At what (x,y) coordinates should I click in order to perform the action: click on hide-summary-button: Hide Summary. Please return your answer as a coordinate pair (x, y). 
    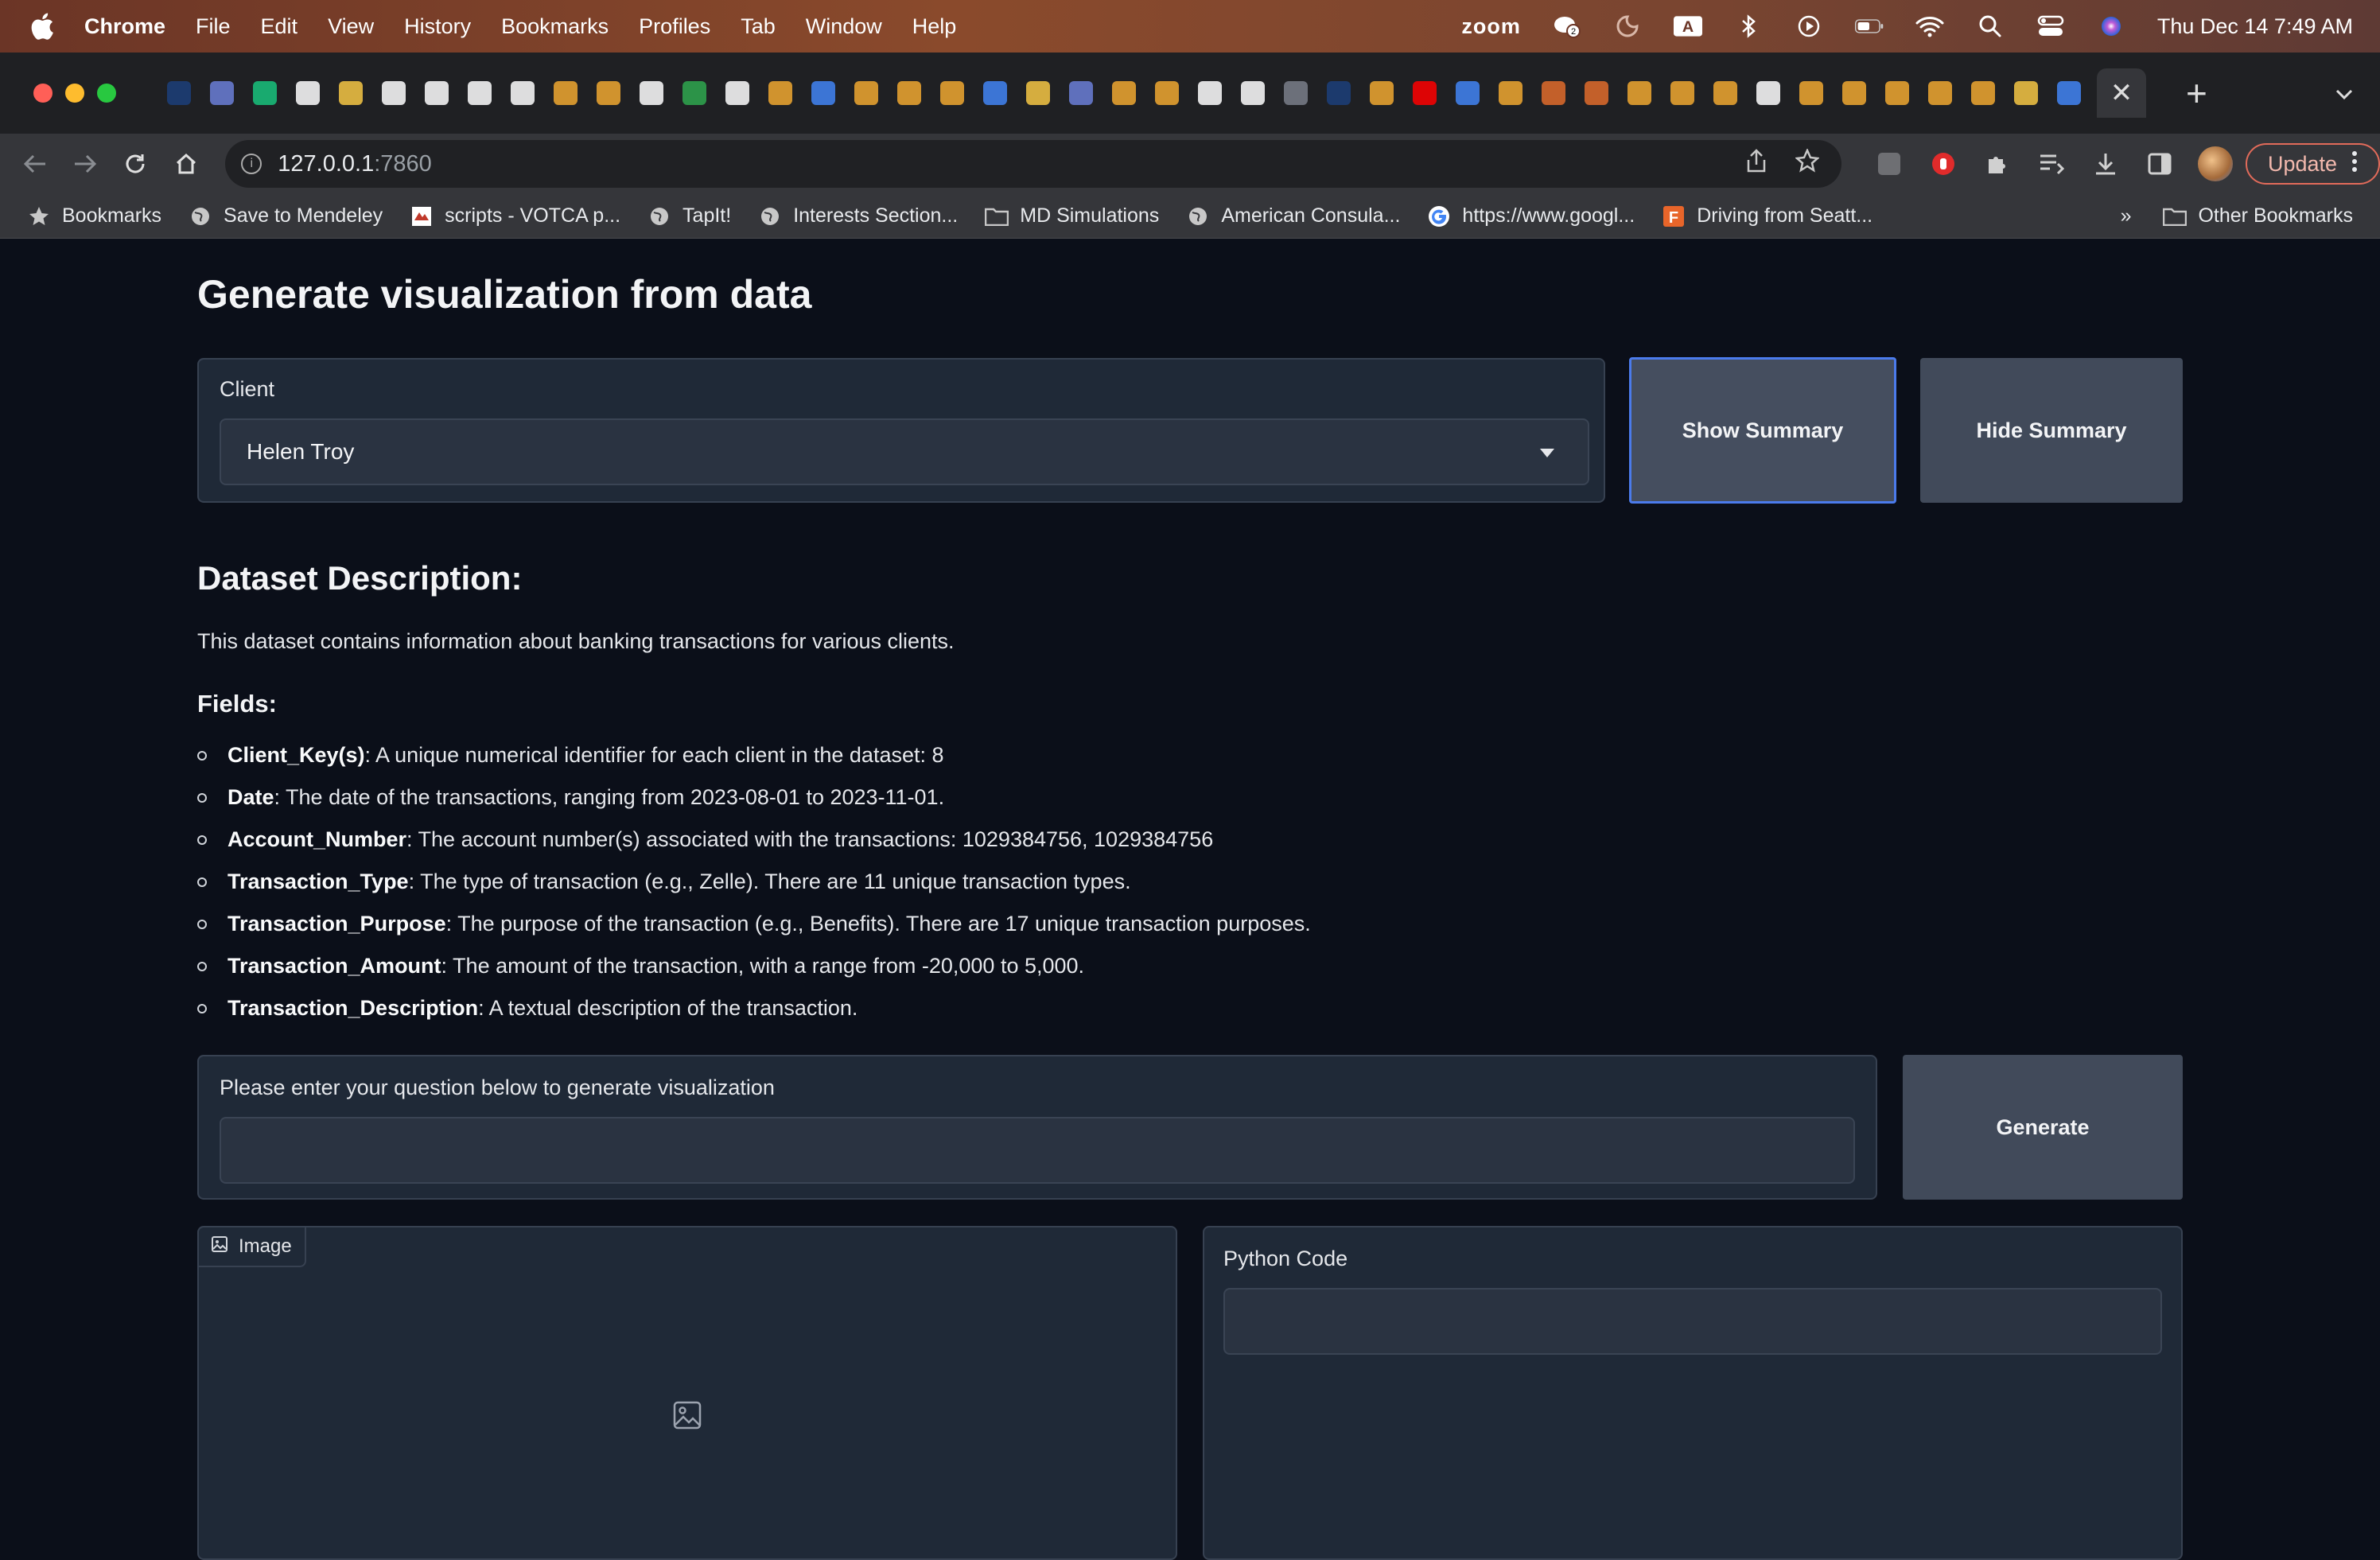
    Looking at the image, I should click on (2051, 430).